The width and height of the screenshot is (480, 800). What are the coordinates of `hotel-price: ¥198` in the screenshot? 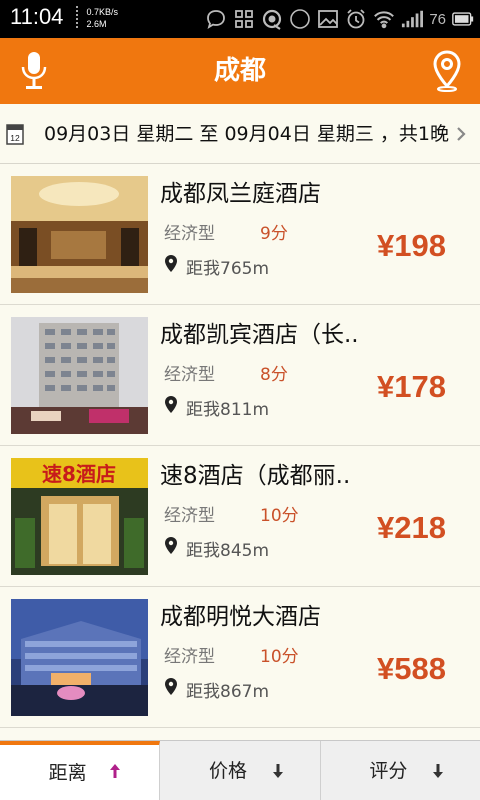 It's located at (411, 245).